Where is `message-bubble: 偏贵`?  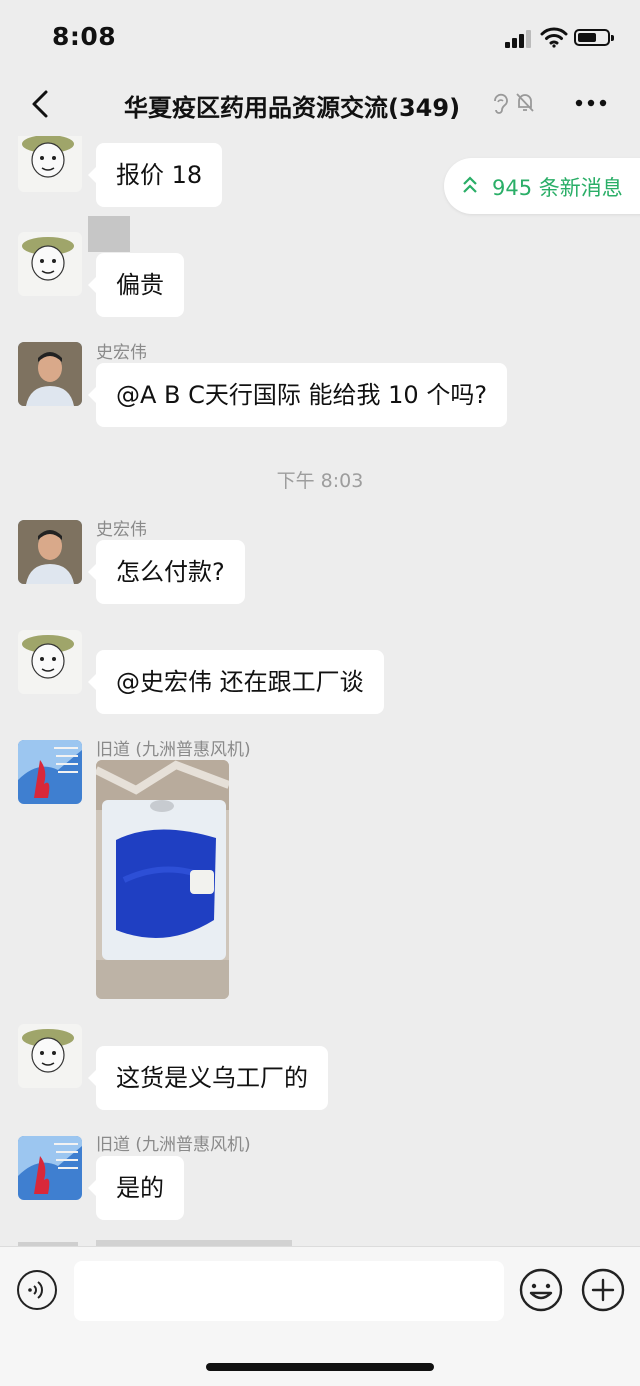 message-bubble: 偏贵 is located at coordinates (136, 285).